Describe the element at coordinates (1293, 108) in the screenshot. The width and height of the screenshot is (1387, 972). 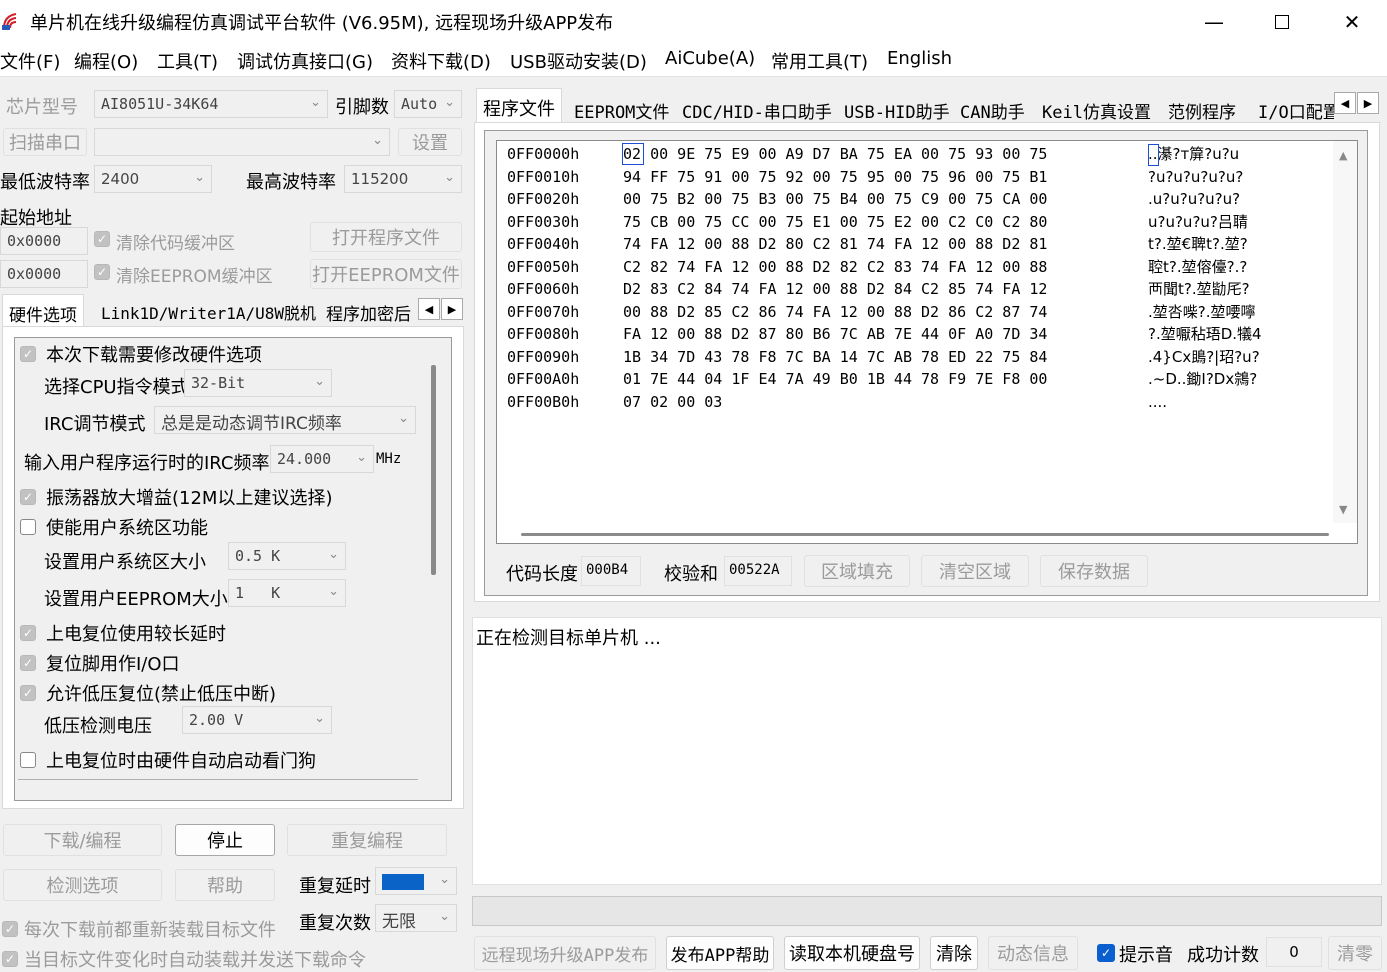
I see `tab-io-config: I/O口配置` at that location.